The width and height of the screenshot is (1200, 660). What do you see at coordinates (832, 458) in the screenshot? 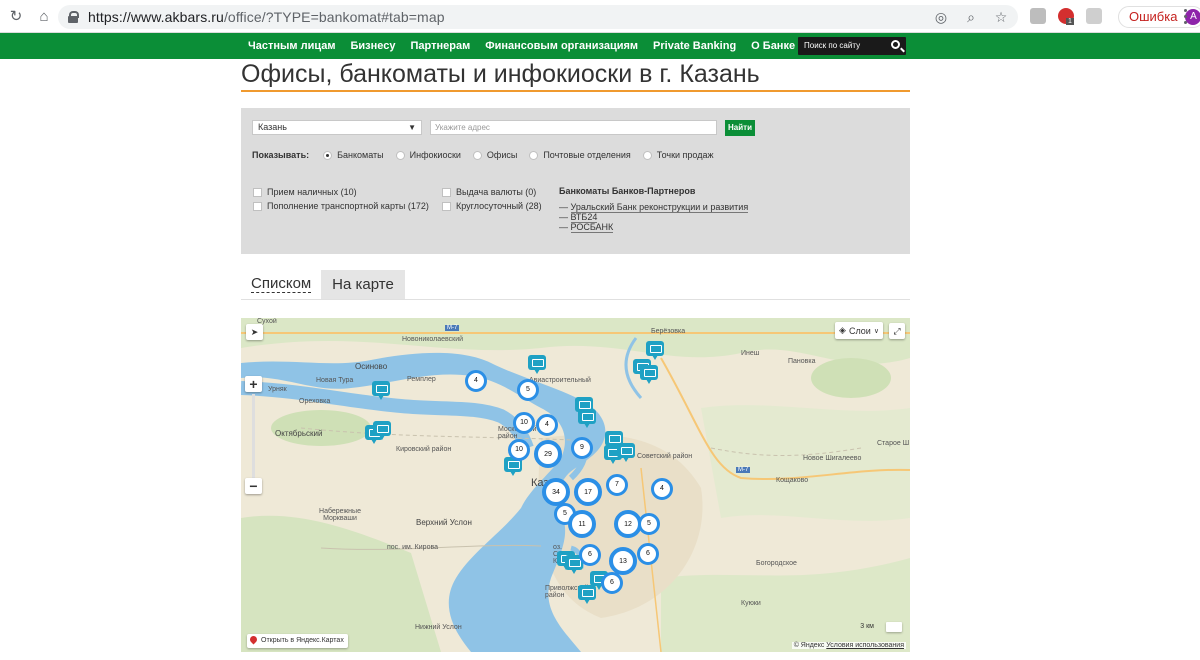
I see `map-label: Новое Шигалеево` at bounding box center [832, 458].